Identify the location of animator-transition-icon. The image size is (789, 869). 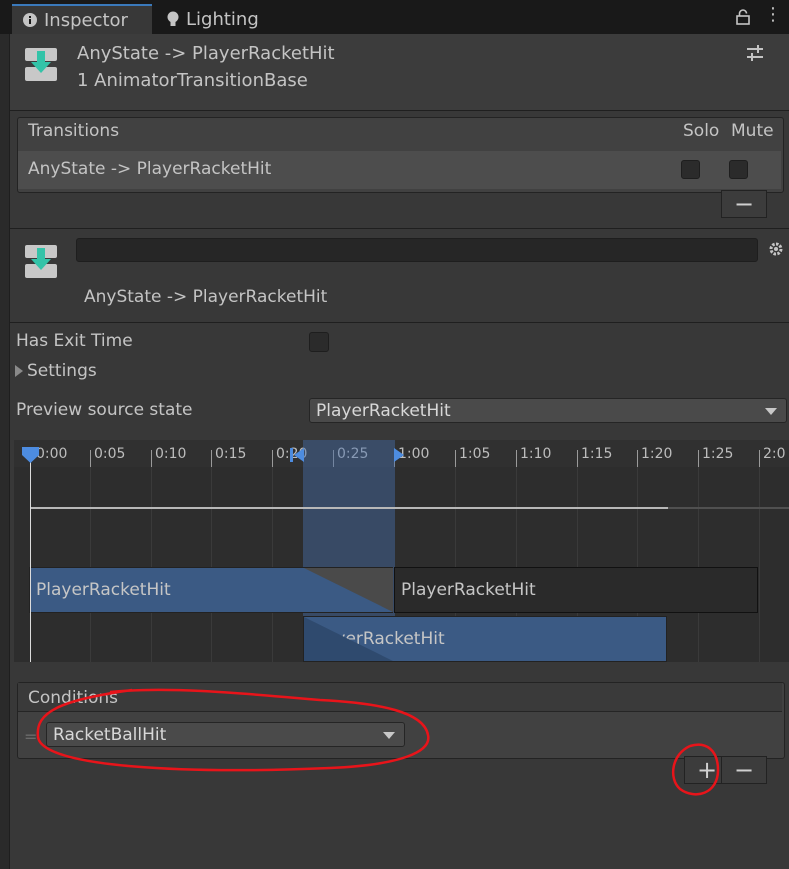
(41, 64).